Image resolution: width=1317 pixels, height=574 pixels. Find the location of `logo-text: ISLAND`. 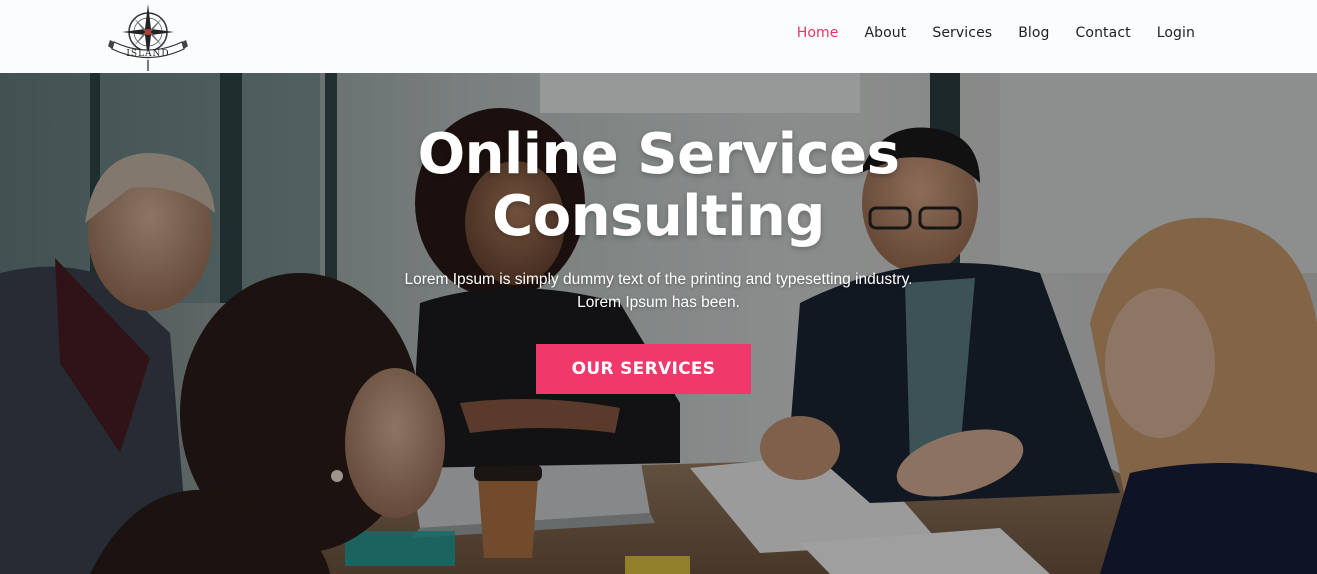

logo-text: ISLAND is located at coordinates (147, 54).